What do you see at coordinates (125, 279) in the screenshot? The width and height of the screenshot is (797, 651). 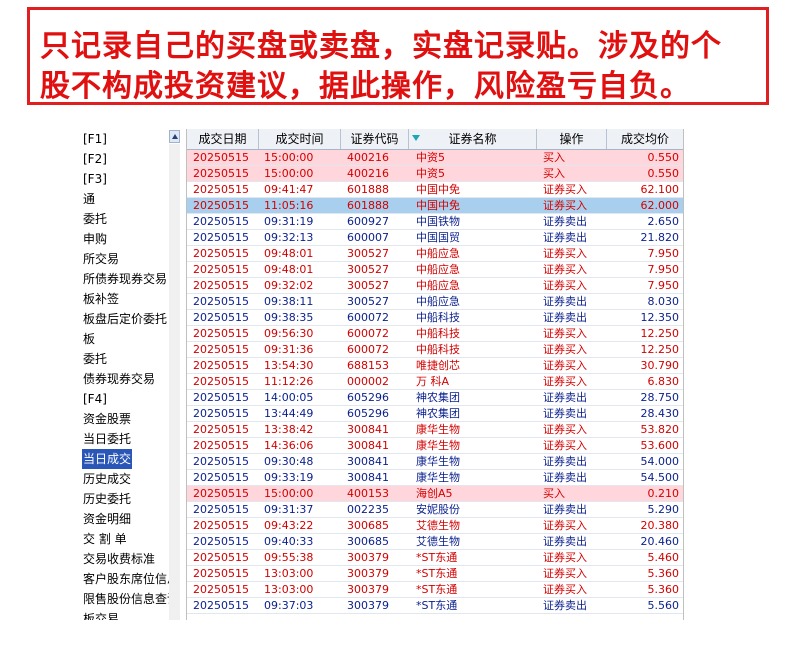 I see `tree-item: 所债券现券交易` at bounding box center [125, 279].